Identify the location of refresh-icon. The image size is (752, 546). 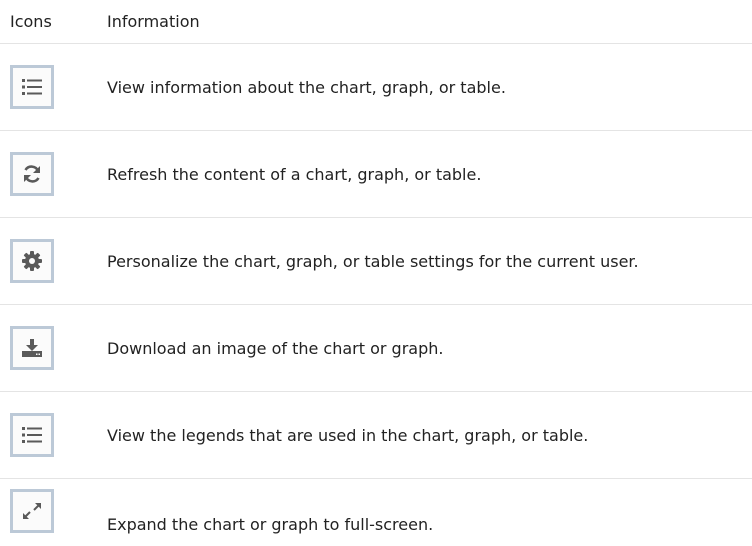
(32, 174).